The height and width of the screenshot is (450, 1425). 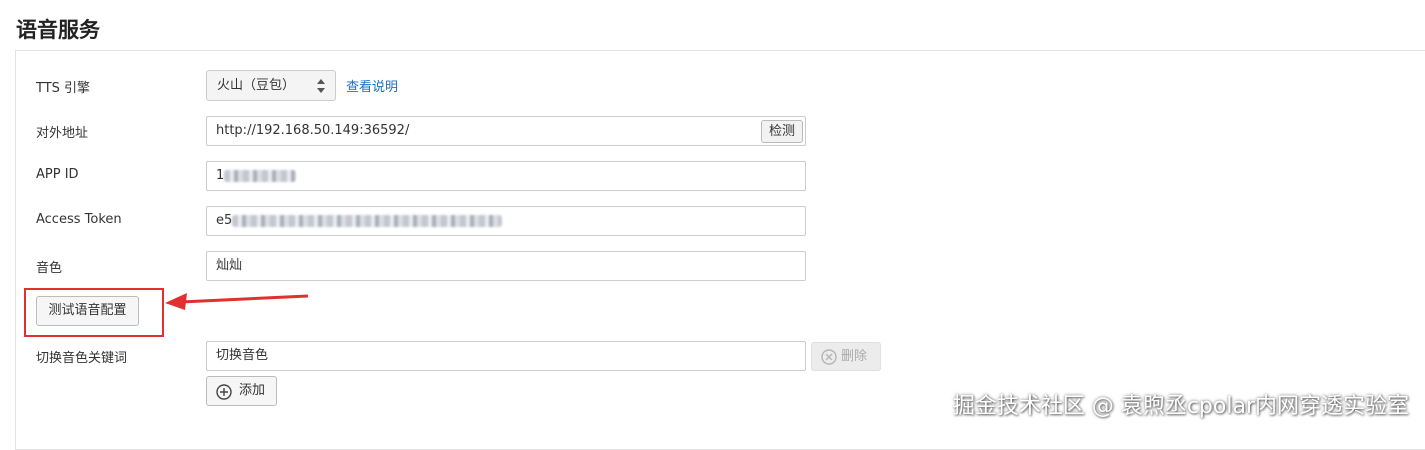 What do you see at coordinates (79, 219) in the screenshot?
I see `access-token-label: Access Token` at bounding box center [79, 219].